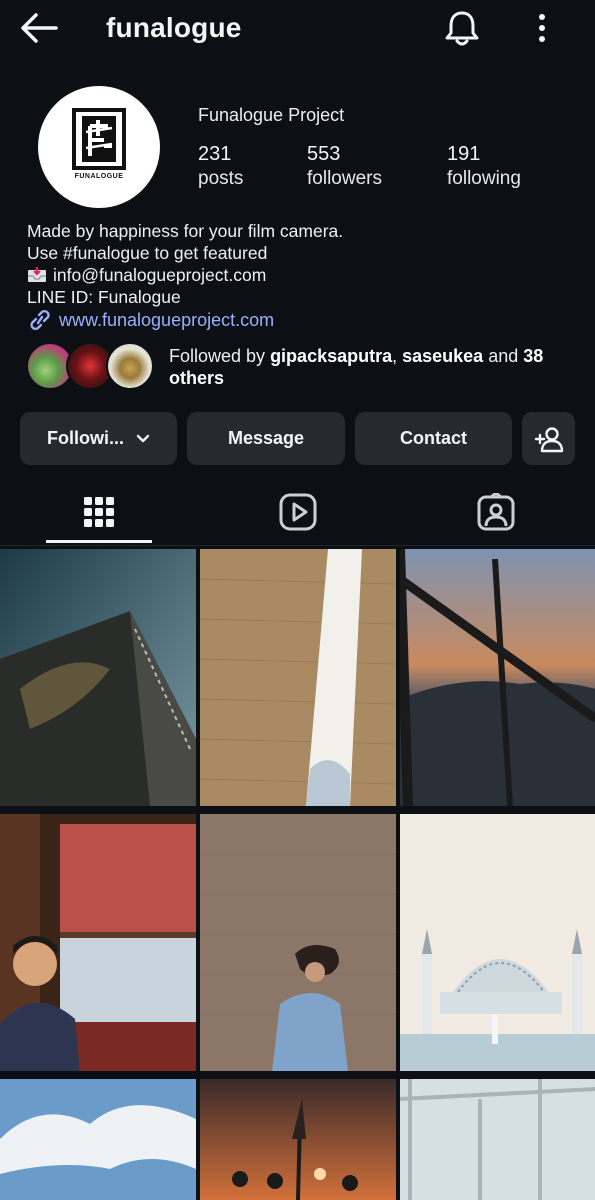  I want to click on funalogue-logo, so click(99, 139).